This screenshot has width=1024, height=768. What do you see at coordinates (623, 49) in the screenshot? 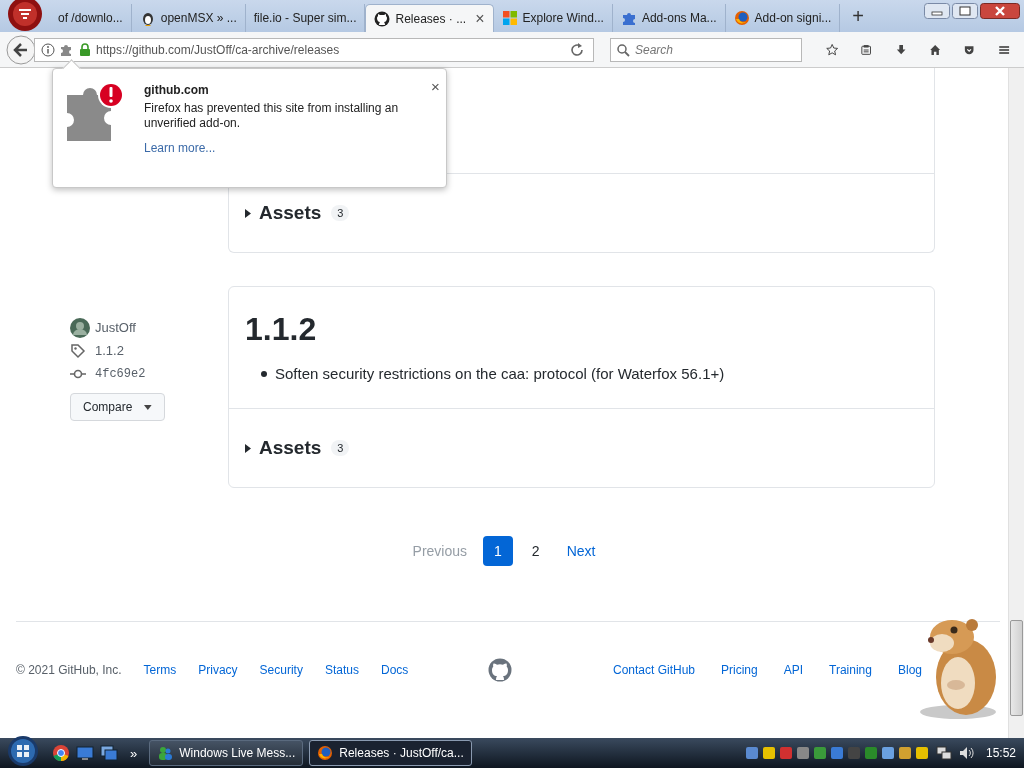
I see `search-icon` at bounding box center [623, 49].